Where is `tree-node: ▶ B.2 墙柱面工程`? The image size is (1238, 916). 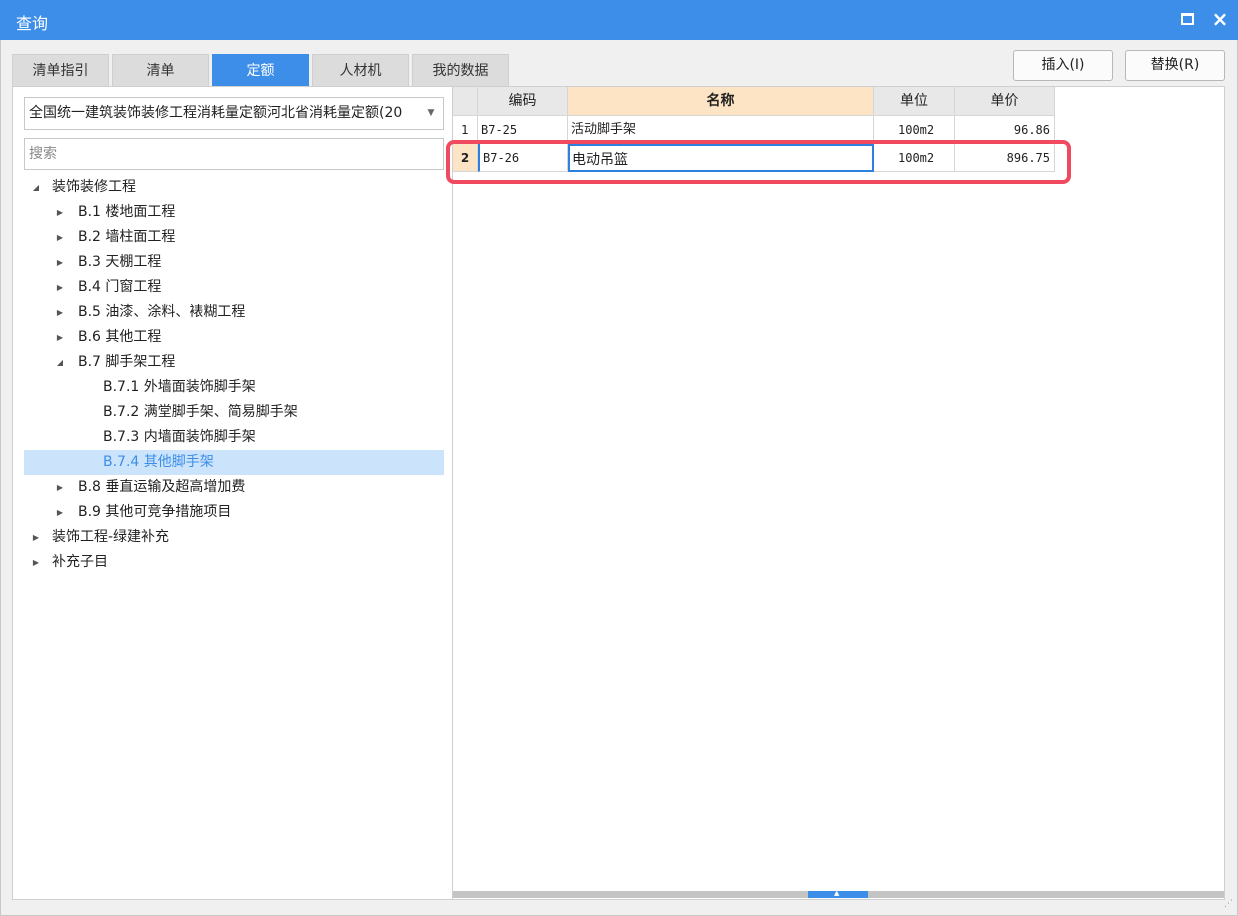 tree-node: ▶ B.2 墙柱面工程 is located at coordinates (234, 237).